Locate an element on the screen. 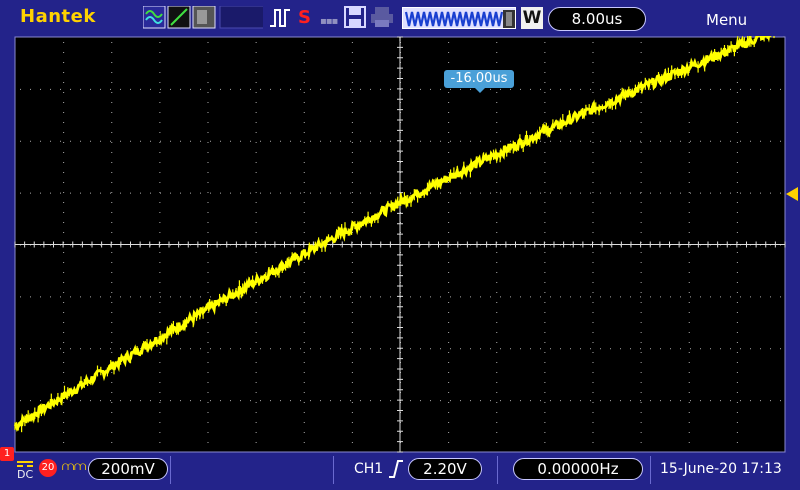  dc-coupling-icon is located at coordinates (25, 464).